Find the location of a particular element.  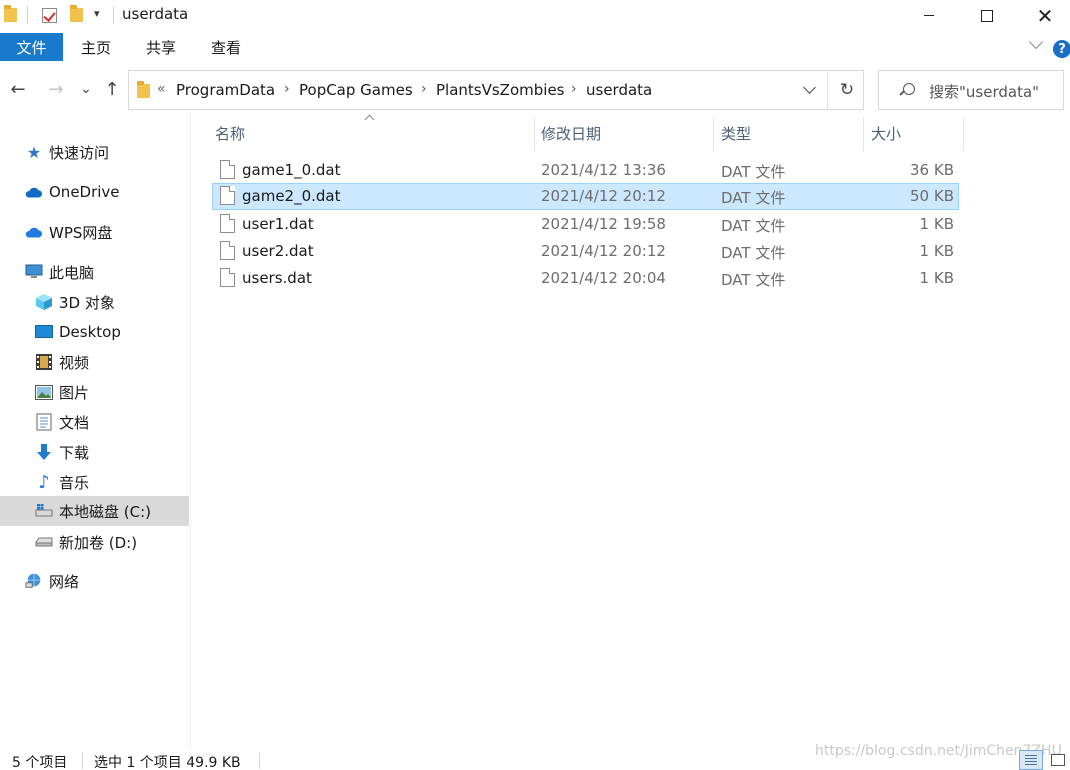

file-date: 2021/4/12 20:04 is located at coordinates (603, 278).